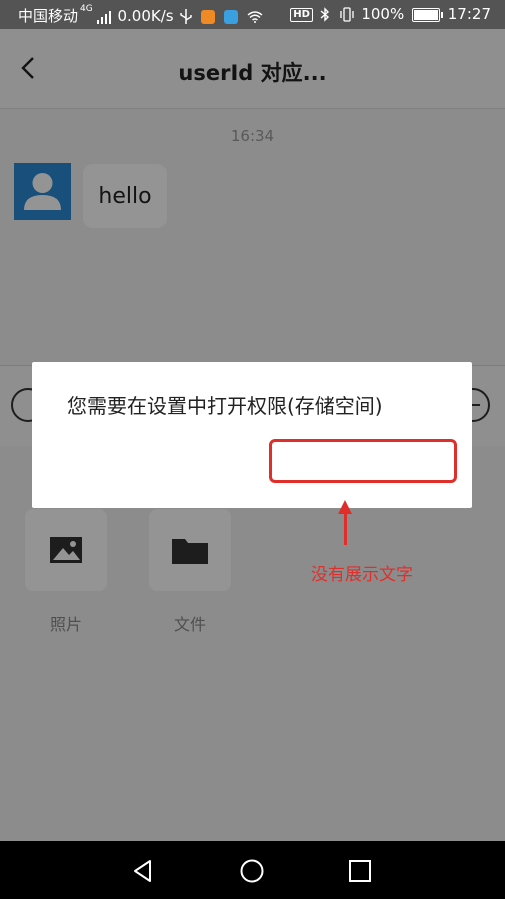 Image resolution: width=505 pixels, height=899 pixels. I want to click on home-circle-icon, so click(252, 871).